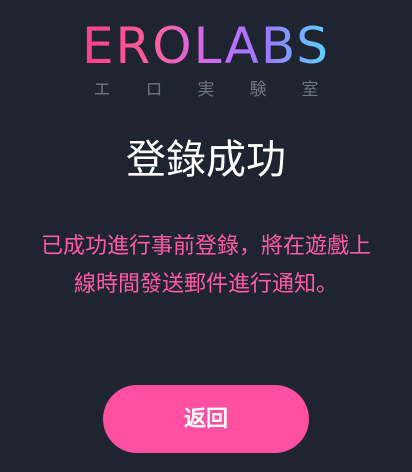 The width and height of the screenshot is (412, 472). I want to click on logo-wordmark: EROLABS, so click(206, 46).